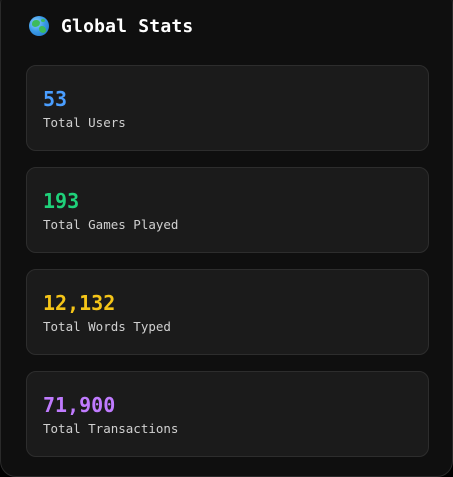 This screenshot has width=453, height=477. What do you see at coordinates (111, 428) in the screenshot?
I see `stat-label: Total Transactions` at bounding box center [111, 428].